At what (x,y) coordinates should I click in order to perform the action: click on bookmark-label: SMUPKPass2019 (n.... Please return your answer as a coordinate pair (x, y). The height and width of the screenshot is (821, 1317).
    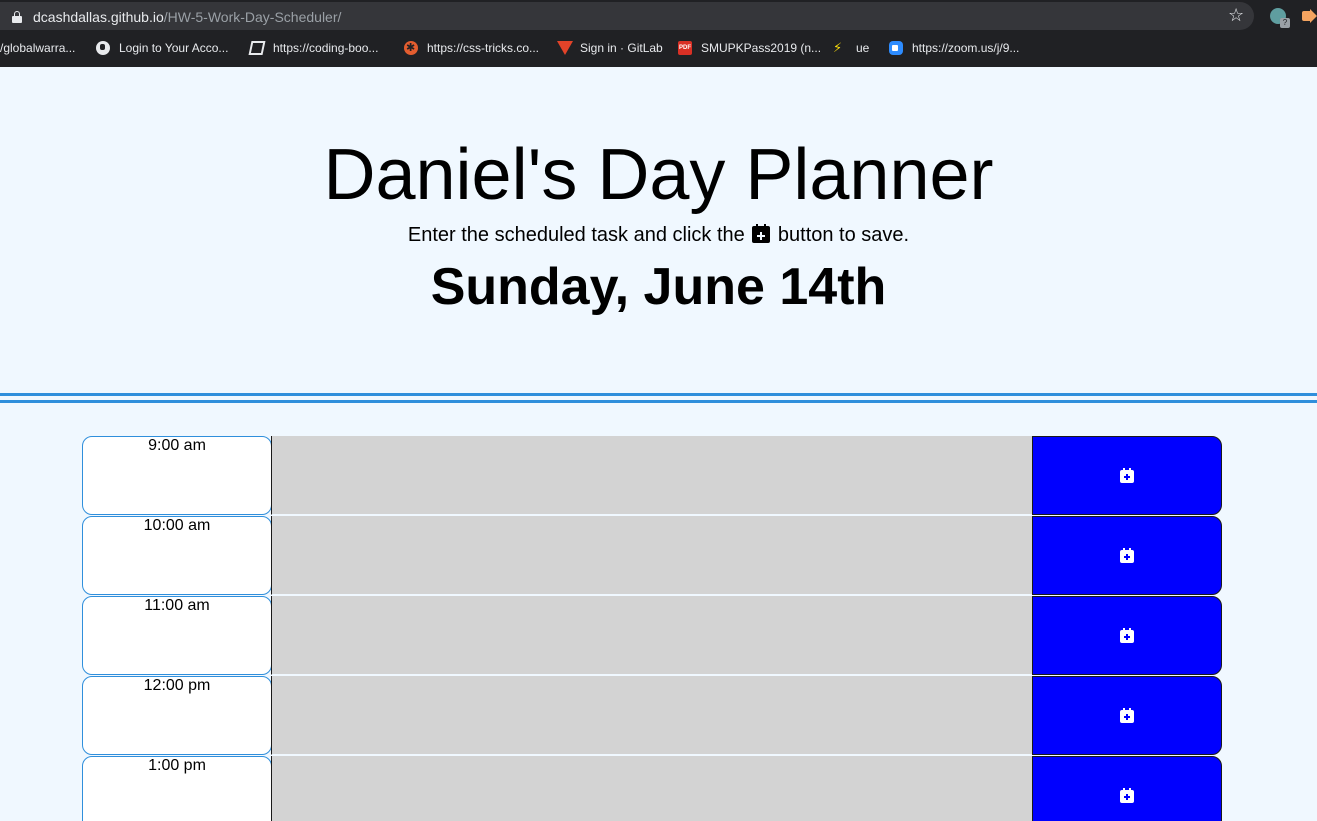
    Looking at the image, I should click on (761, 48).